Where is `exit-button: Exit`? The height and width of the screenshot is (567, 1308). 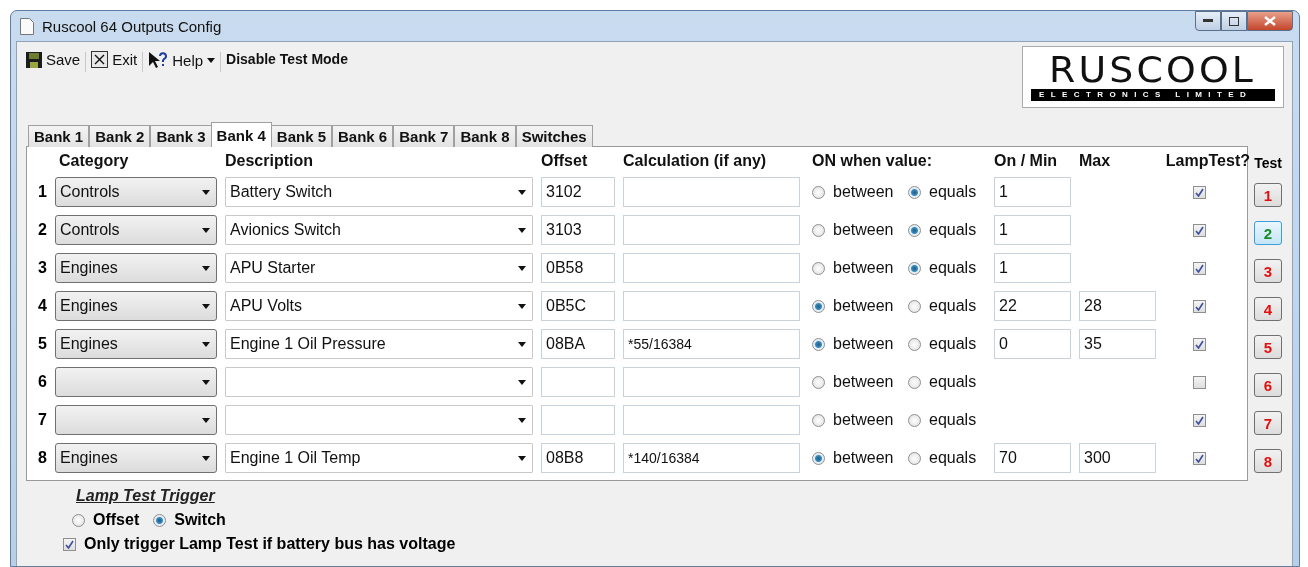
exit-button: Exit is located at coordinates (114, 59).